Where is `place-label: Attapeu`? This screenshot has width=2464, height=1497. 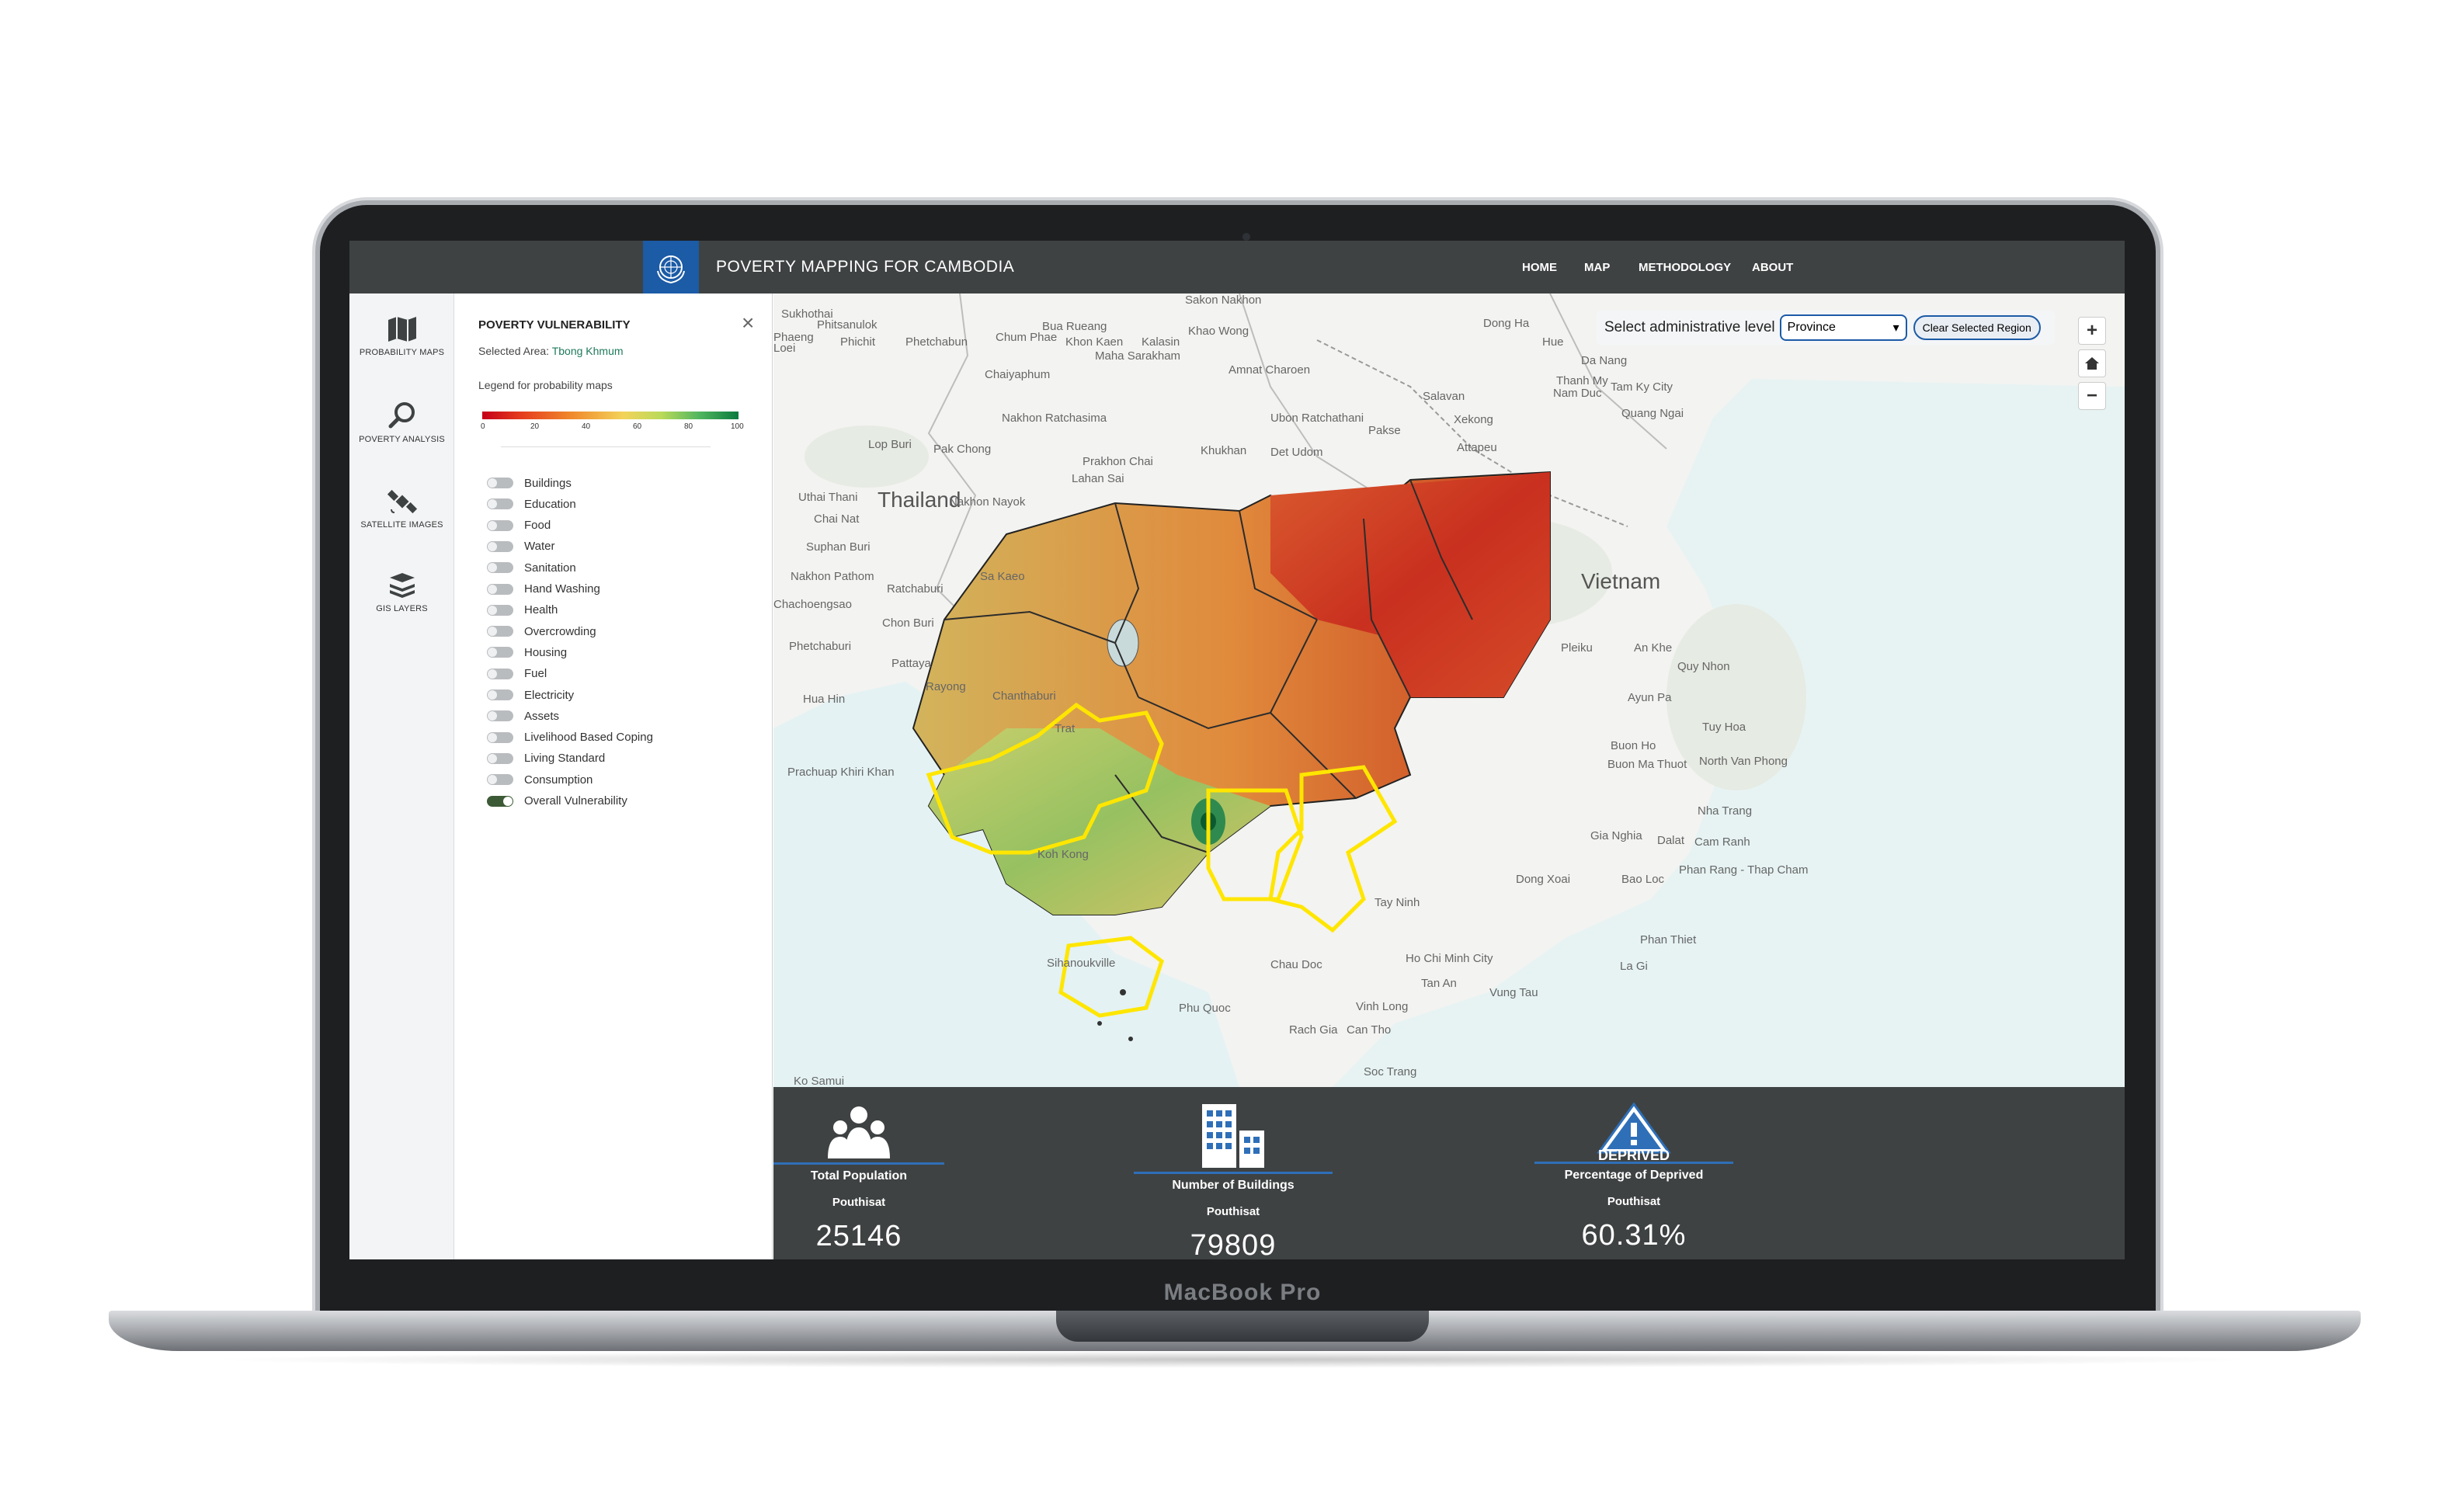
place-label: Attapeu is located at coordinates (1477, 448).